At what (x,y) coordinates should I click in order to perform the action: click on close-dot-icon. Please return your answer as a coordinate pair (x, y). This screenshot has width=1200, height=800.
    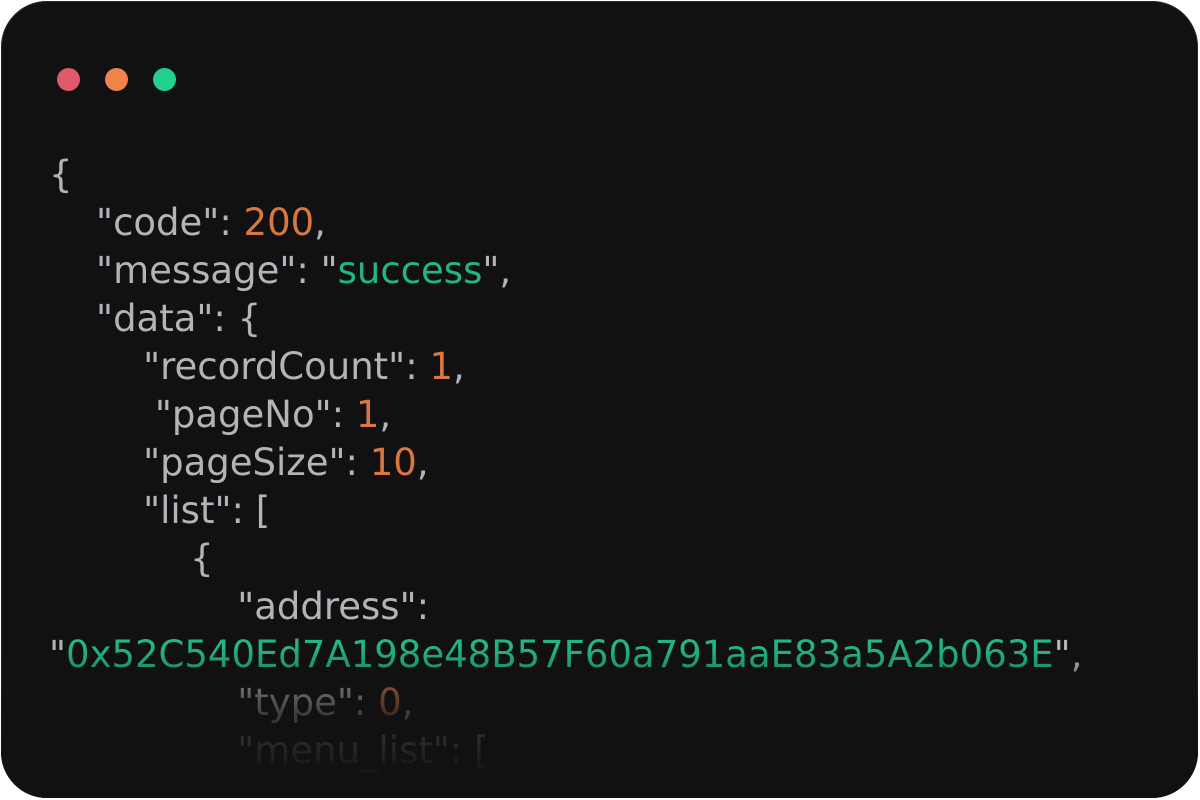
    Looking at the image, I should click on (68, 79).